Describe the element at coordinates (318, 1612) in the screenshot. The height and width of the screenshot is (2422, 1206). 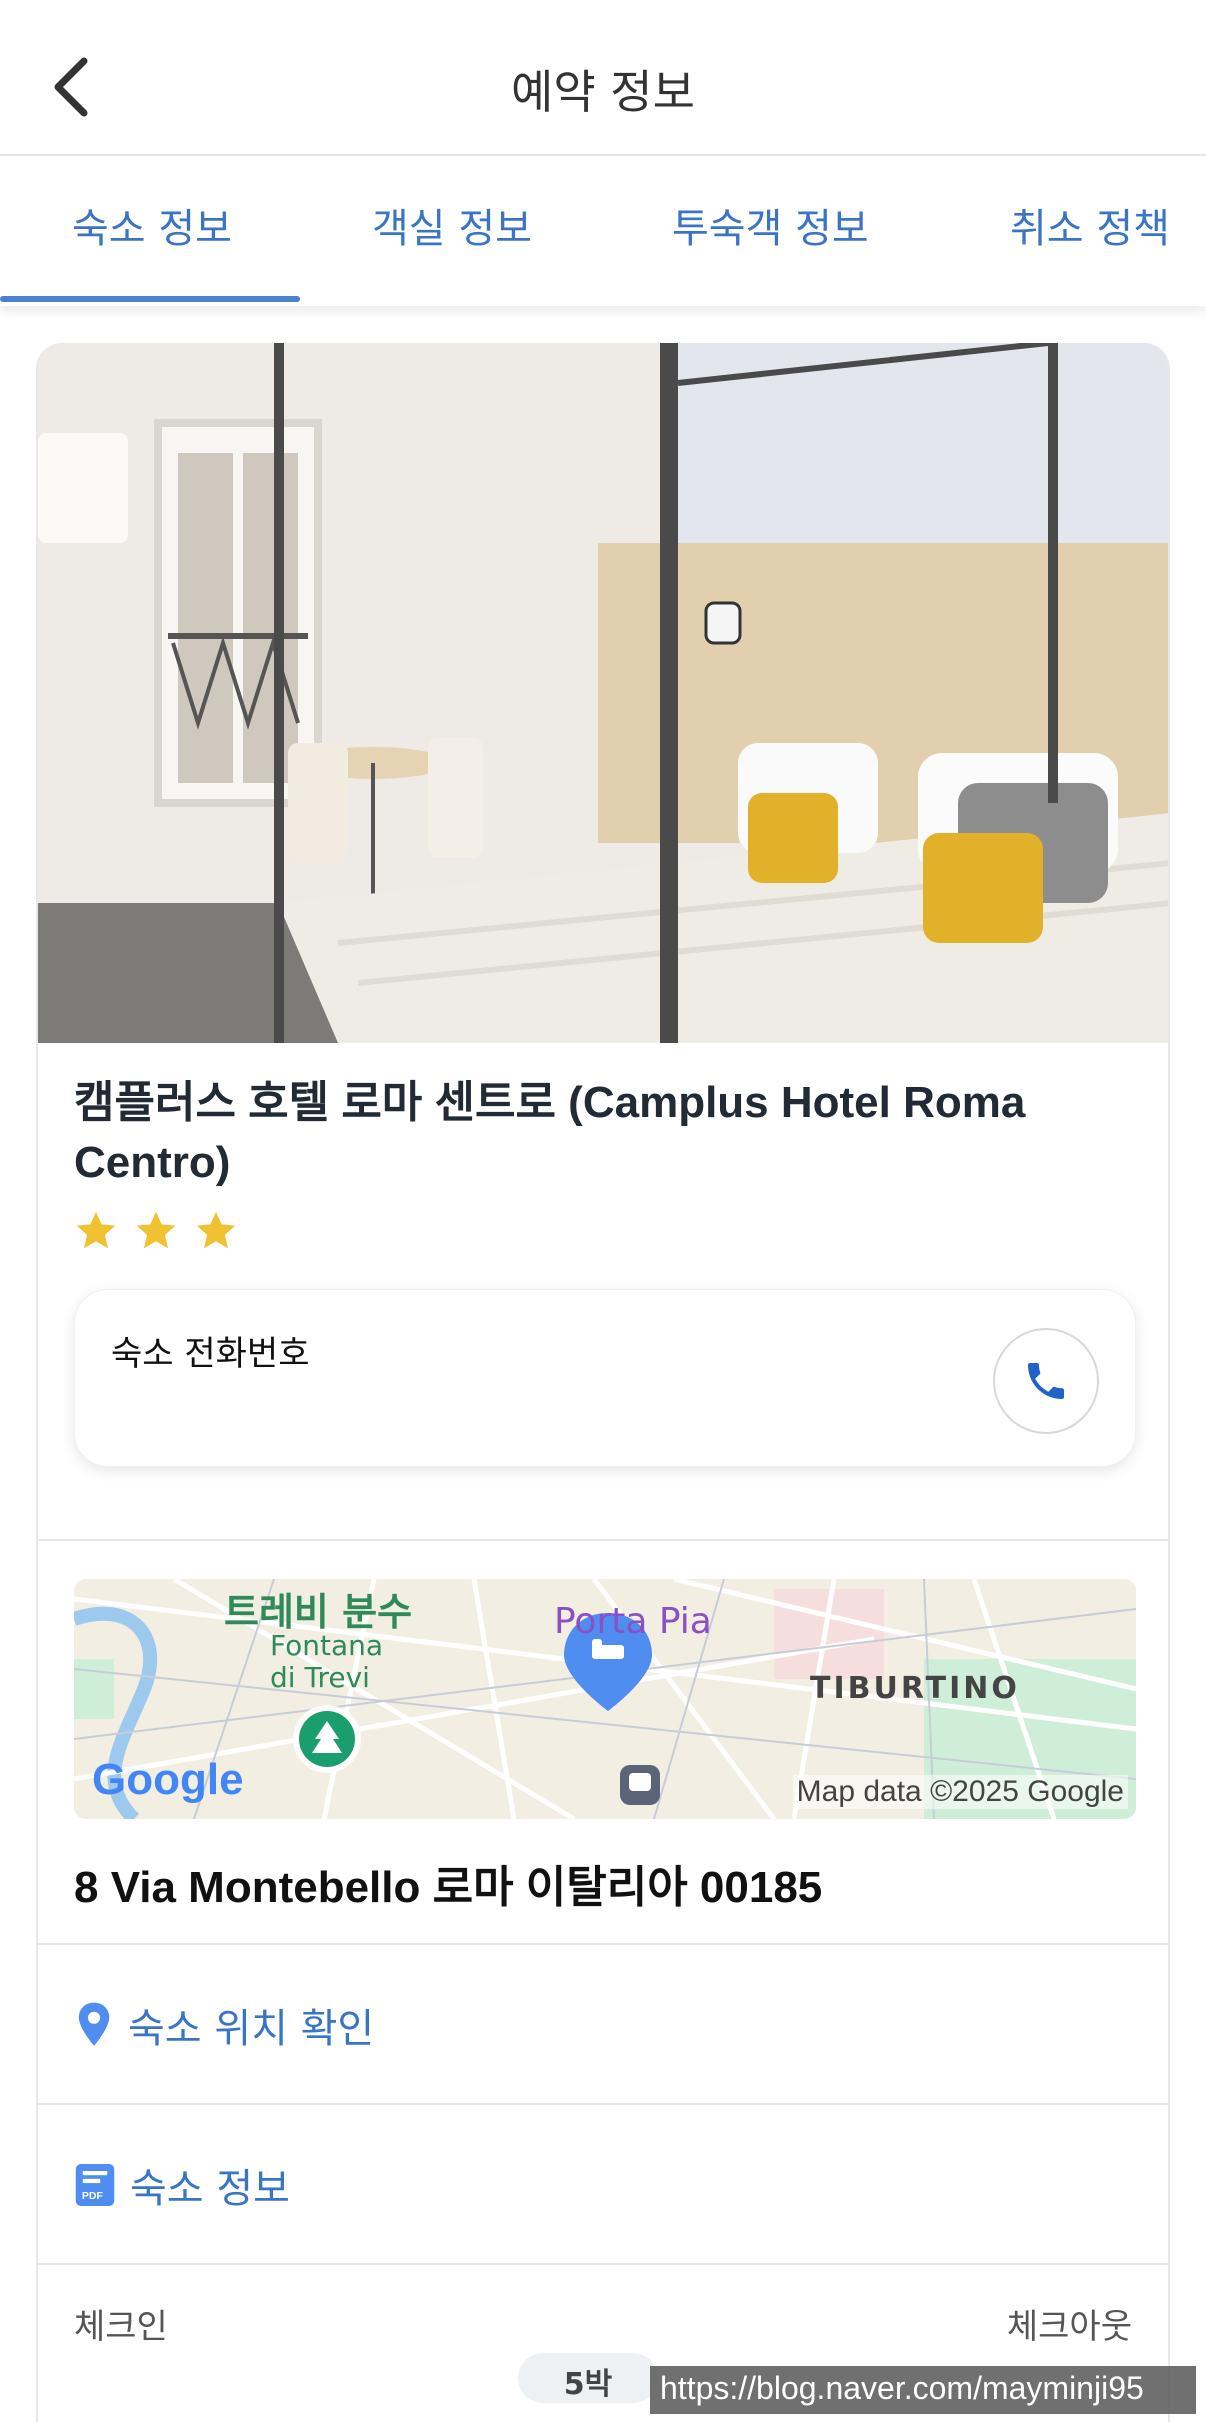
I see `map-label-trevi-ko: 트레비 분수` at that location.